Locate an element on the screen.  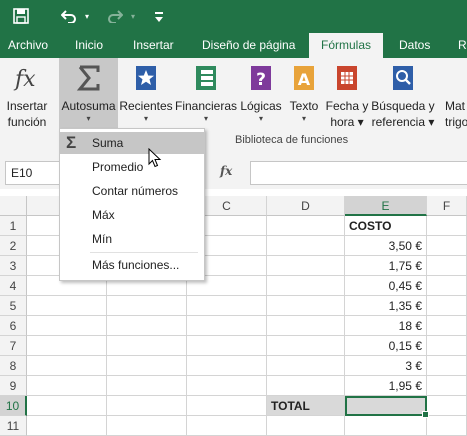
tab-revisar: R is located at coordinates (462, 45).